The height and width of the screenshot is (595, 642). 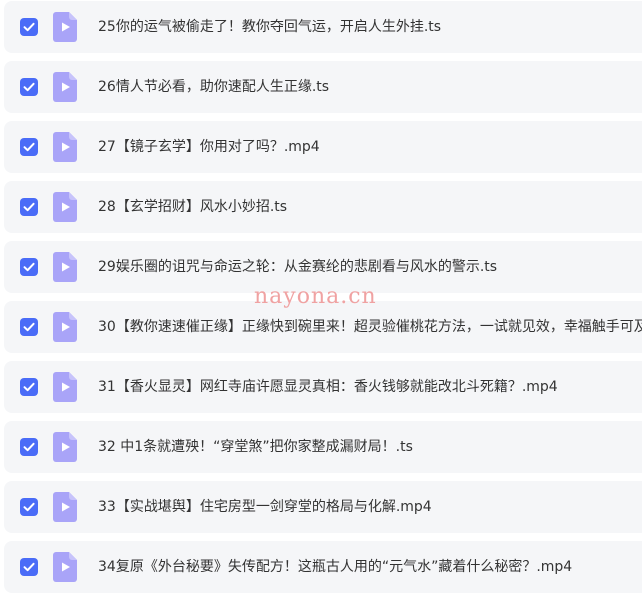 I want to click on file-name: 29娱乐圈的诅咒与命运之轮：从金赛纶的悲剧看与风水的警示.ts, so click(x=298, y=267).